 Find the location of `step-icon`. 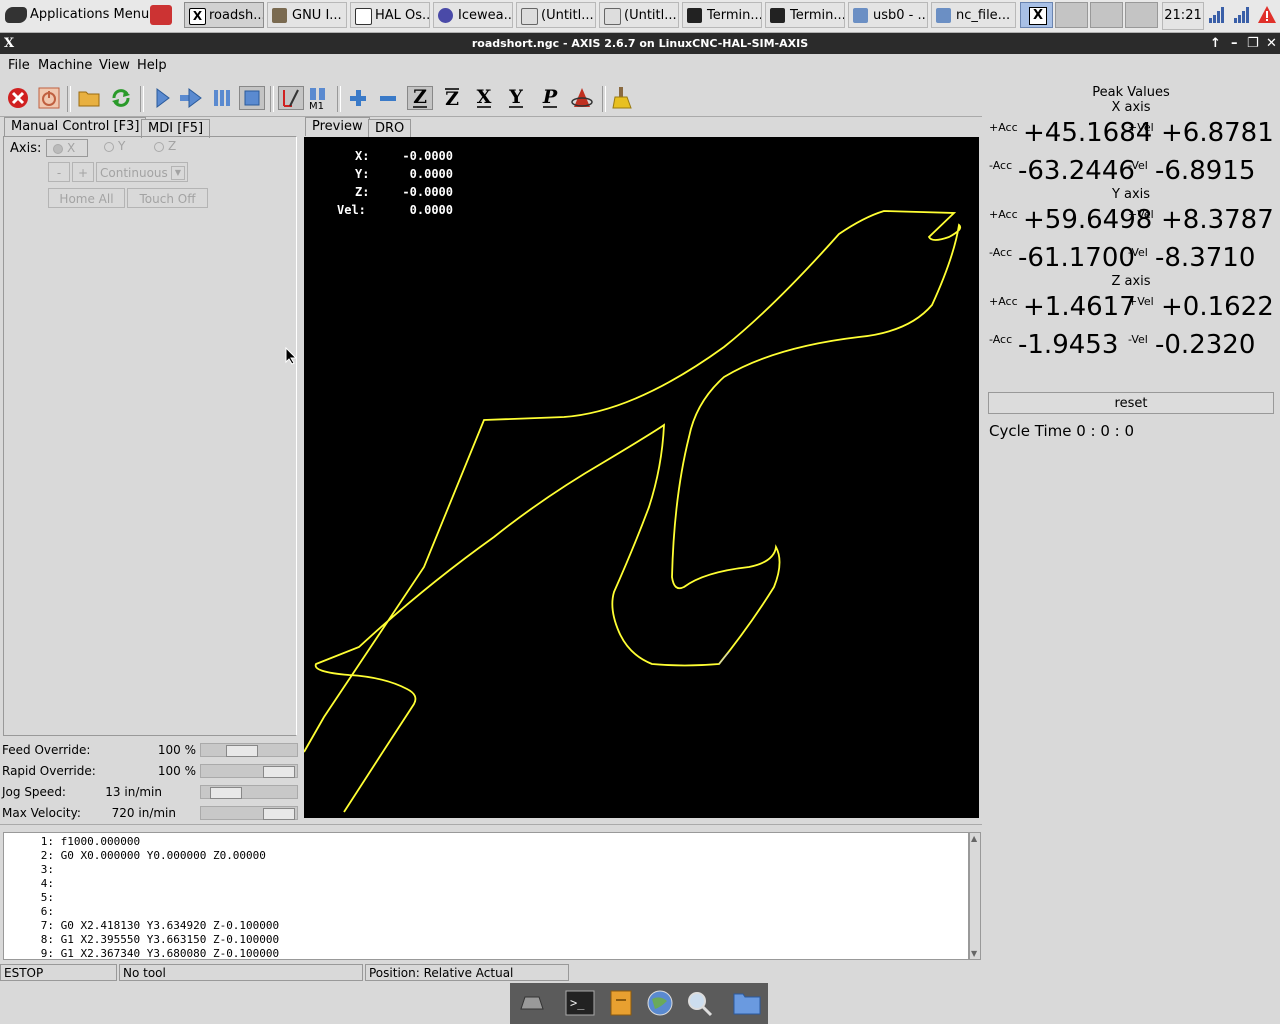

step-icon is located at coordinates (191, 98).